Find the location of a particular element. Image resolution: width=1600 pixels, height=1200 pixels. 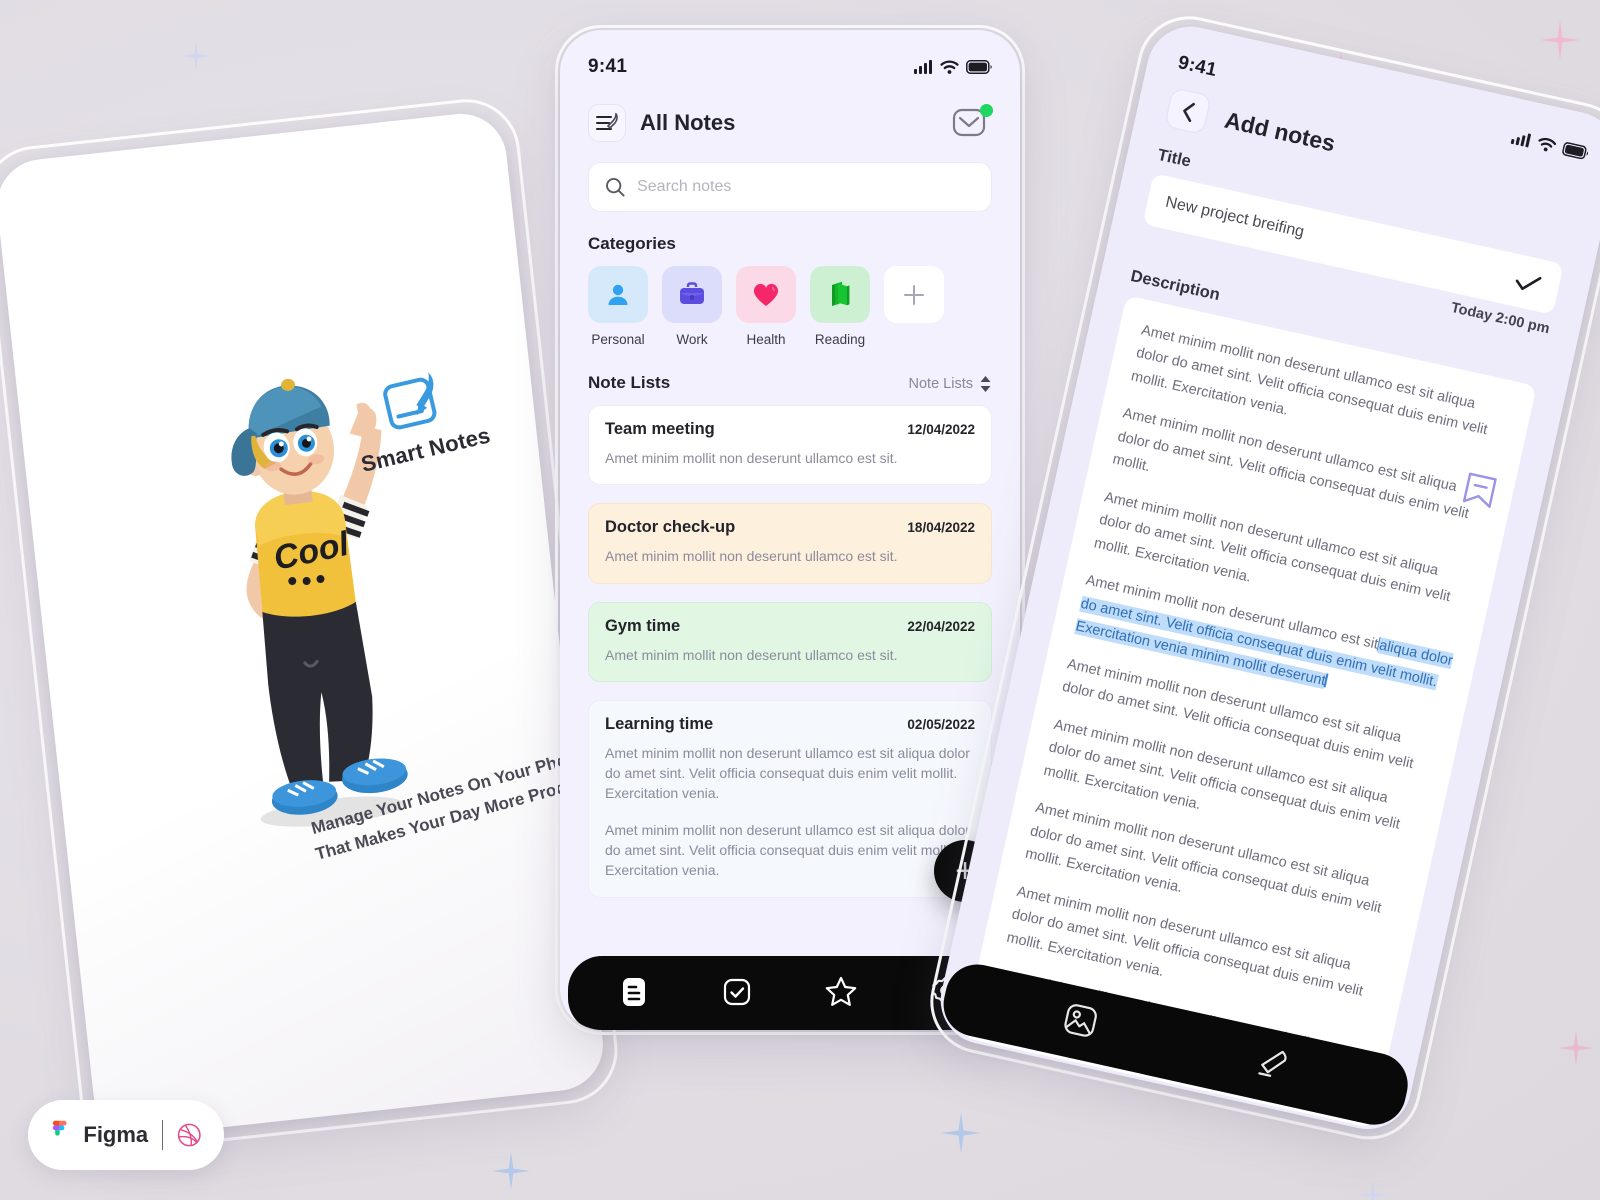

category-label: Personal is located at coordinates (618, 339).